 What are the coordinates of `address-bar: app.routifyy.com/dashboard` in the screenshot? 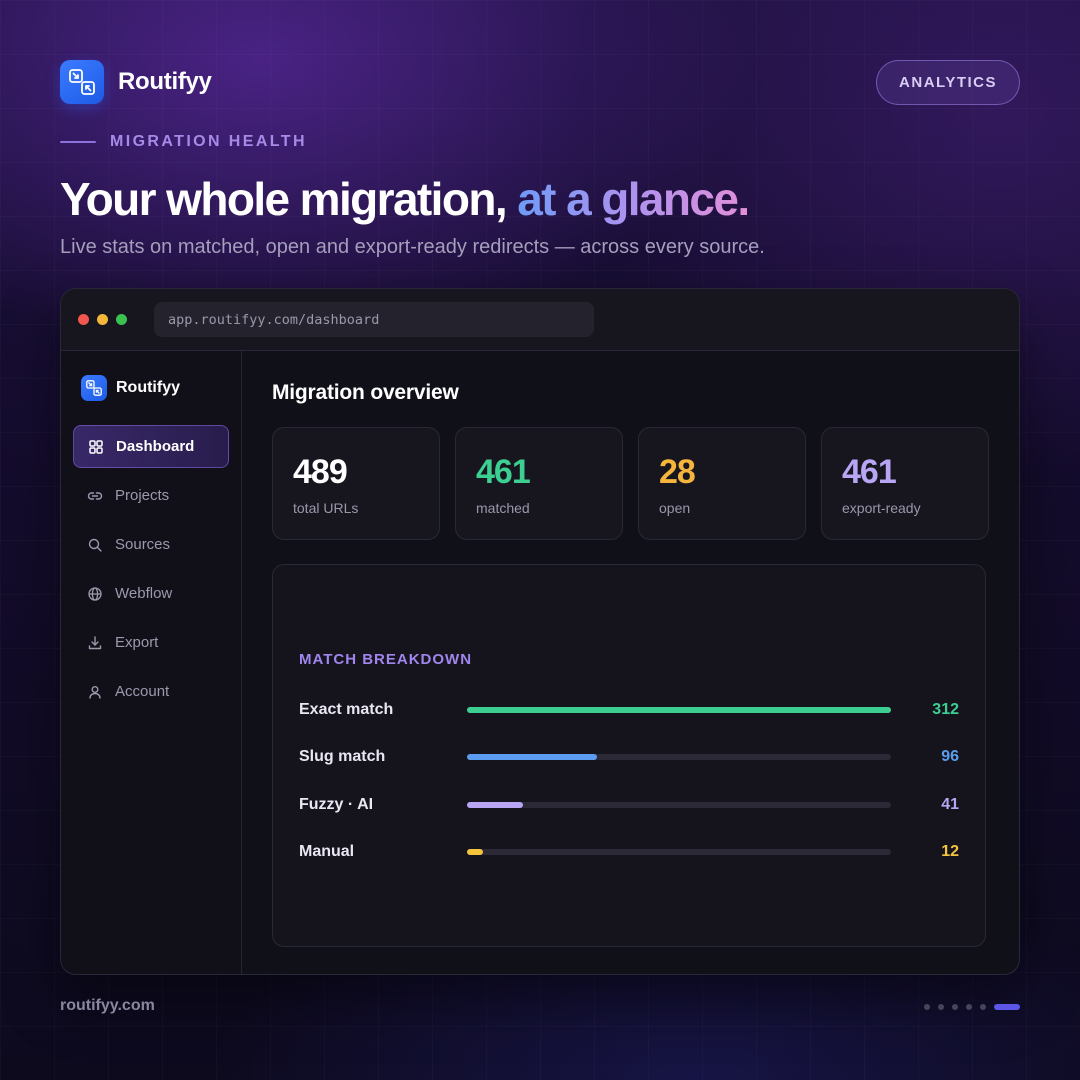 It's located at (374, 319).